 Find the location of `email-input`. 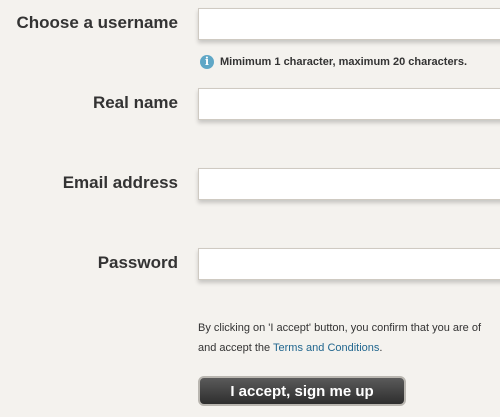

email-input is located at coordinates (349, 184).